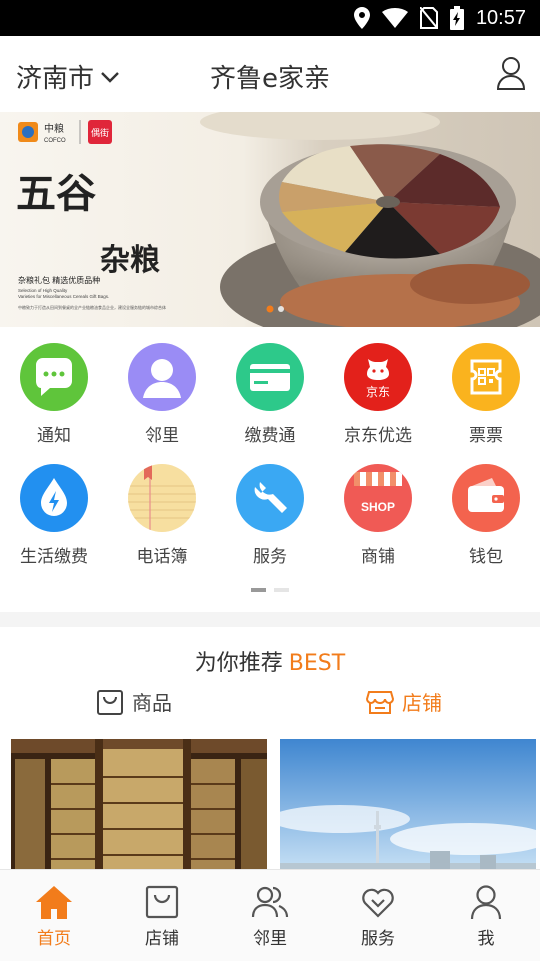 Image resolution: width=540 pixels, height=961 pixels. Describe the element at coordinates (55, 141) in the screenshot. I see `brand-cofco-en: COFCO` at that location.